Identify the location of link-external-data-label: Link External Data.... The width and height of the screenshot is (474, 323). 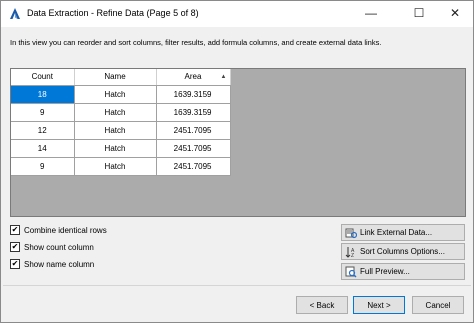
(396, 232).